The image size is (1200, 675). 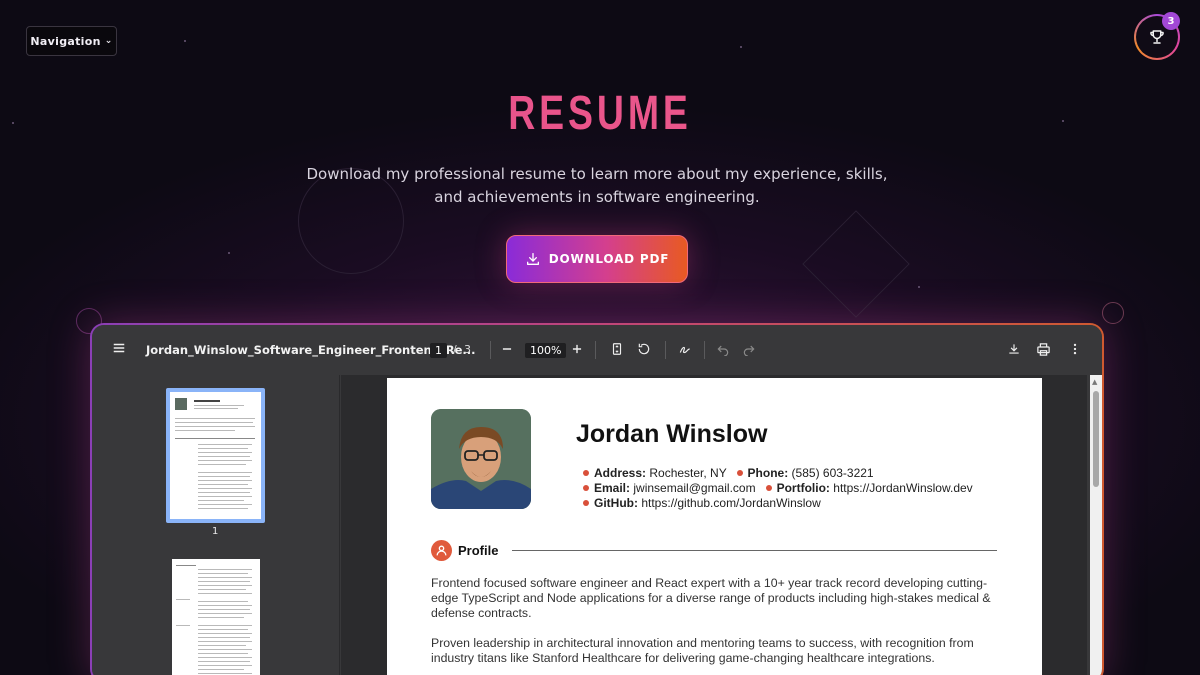 What do you see at coordinates (577, 349) in the screenshot?
I see `zoom-in-icon` at bounding box center [577, 349].